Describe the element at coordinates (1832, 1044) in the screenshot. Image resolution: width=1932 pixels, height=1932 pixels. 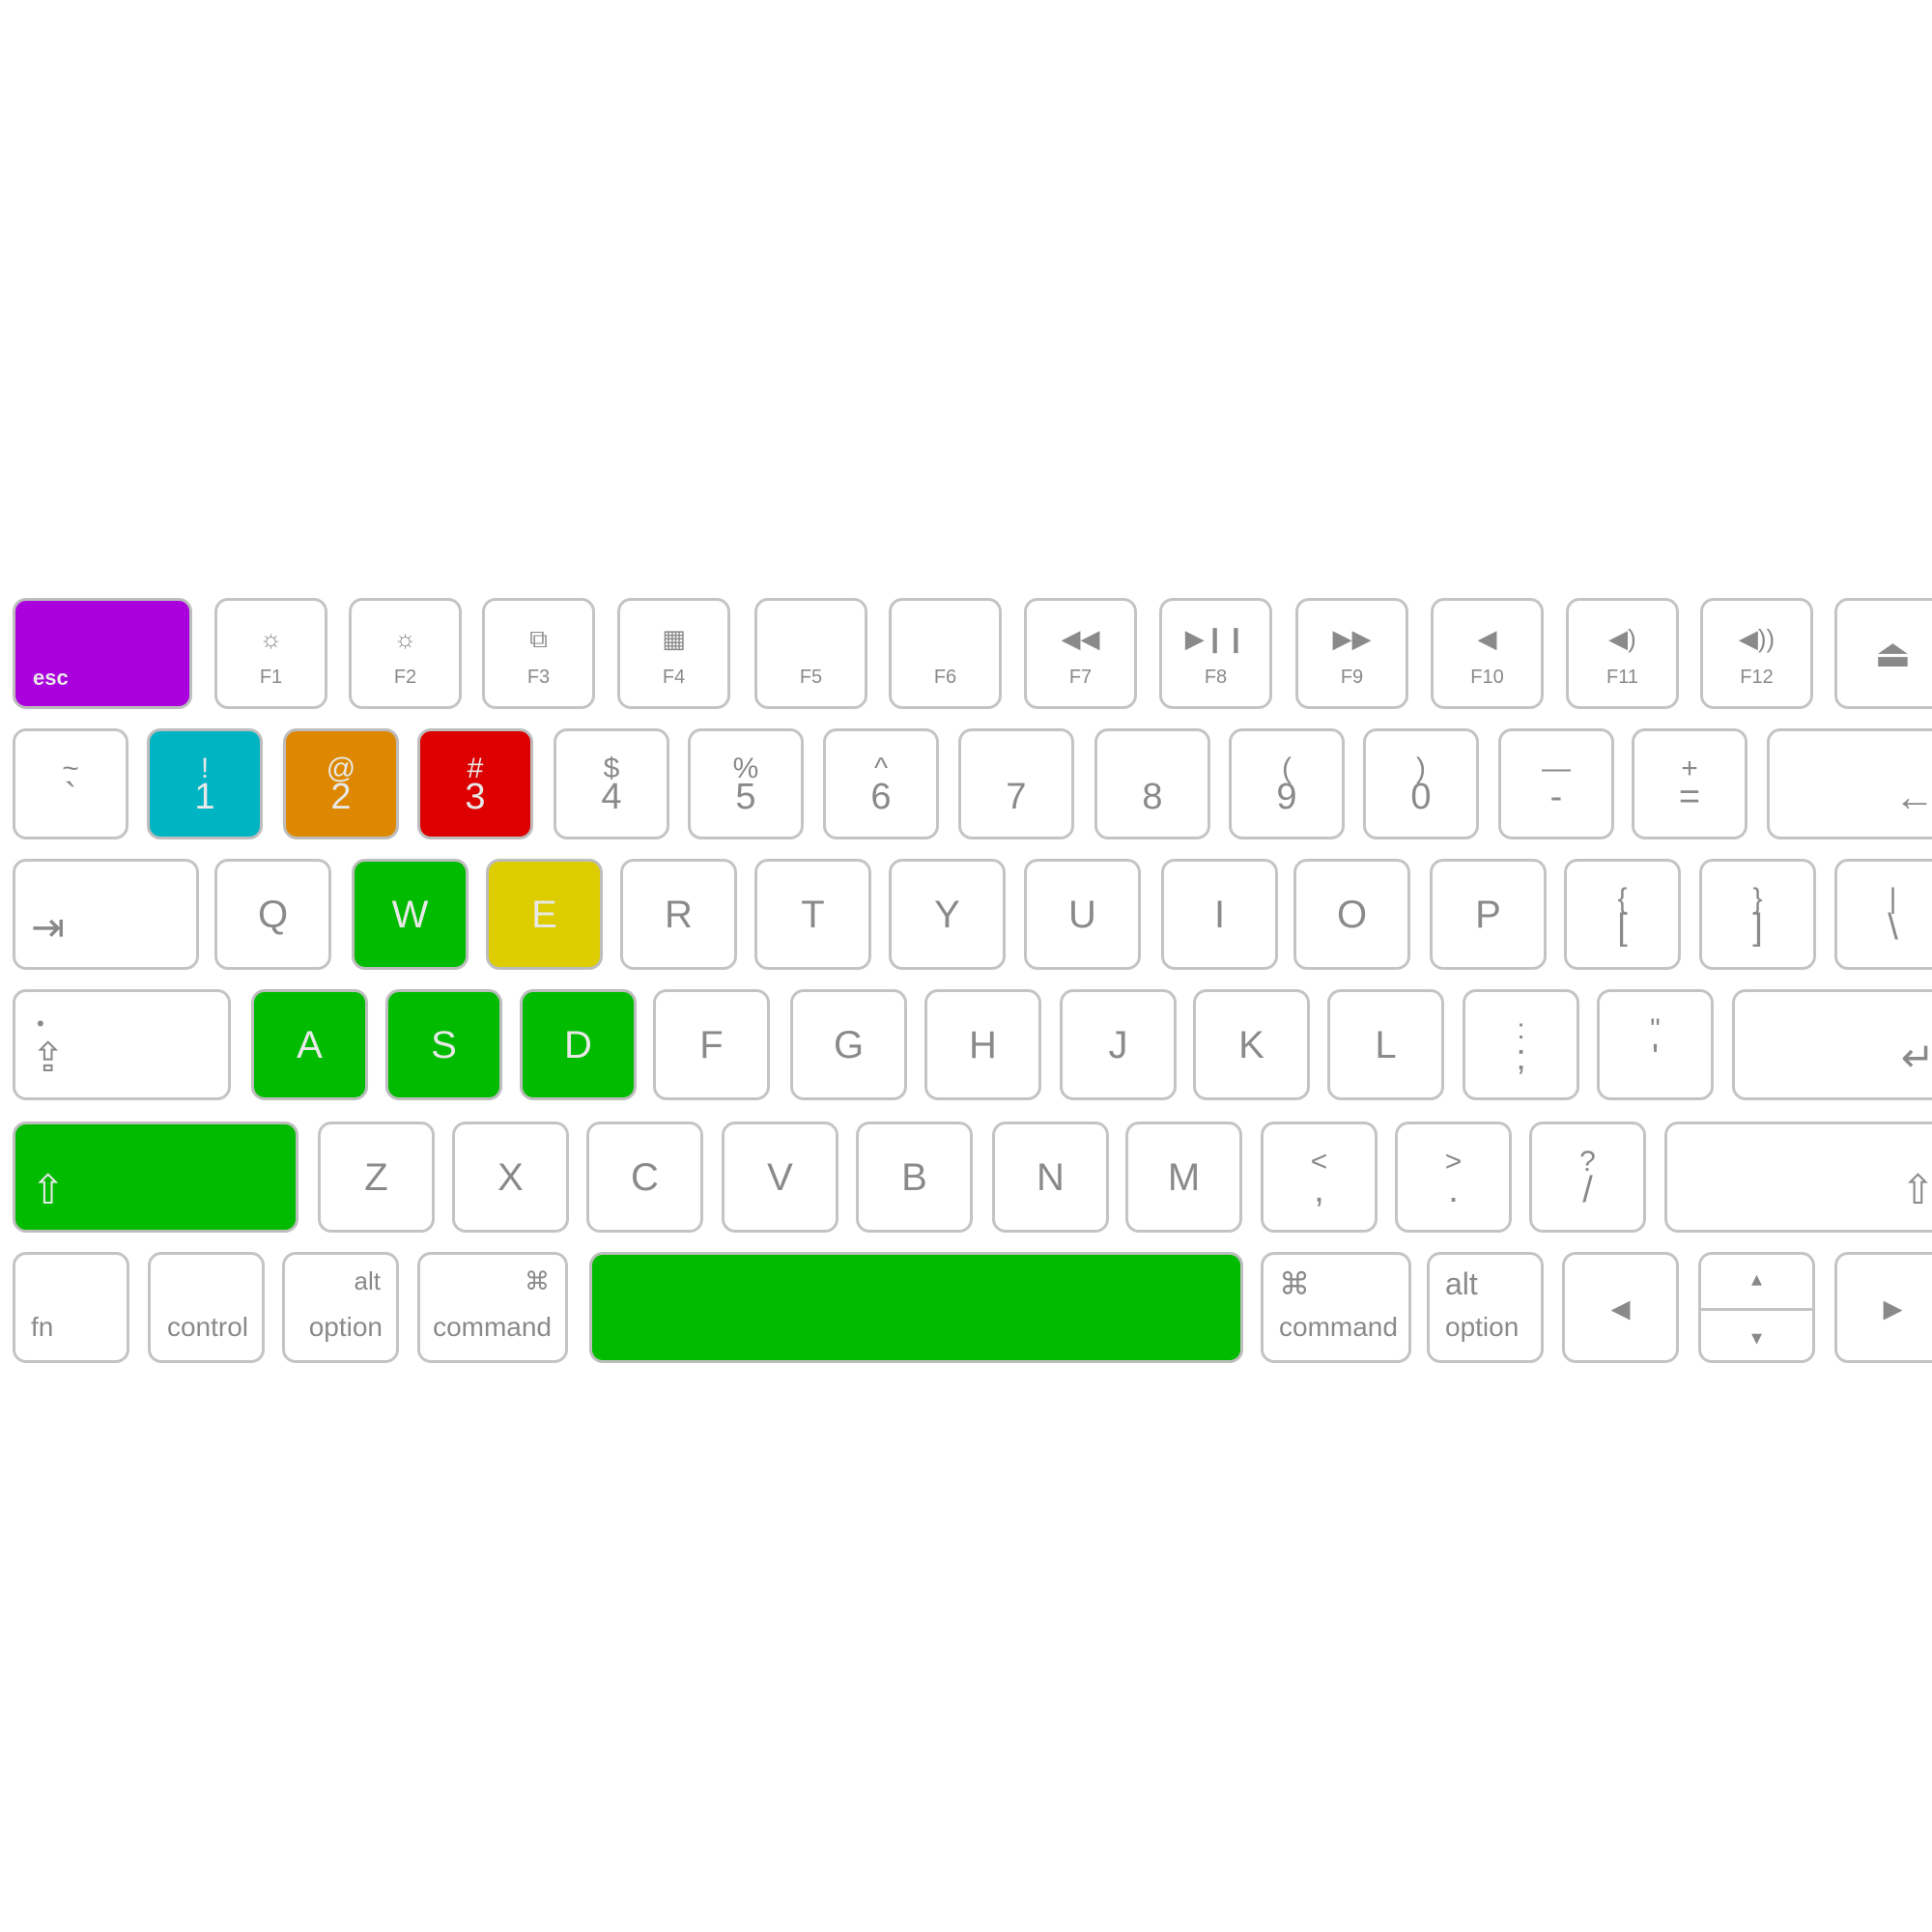
I see `key-return: ↵` at that location.